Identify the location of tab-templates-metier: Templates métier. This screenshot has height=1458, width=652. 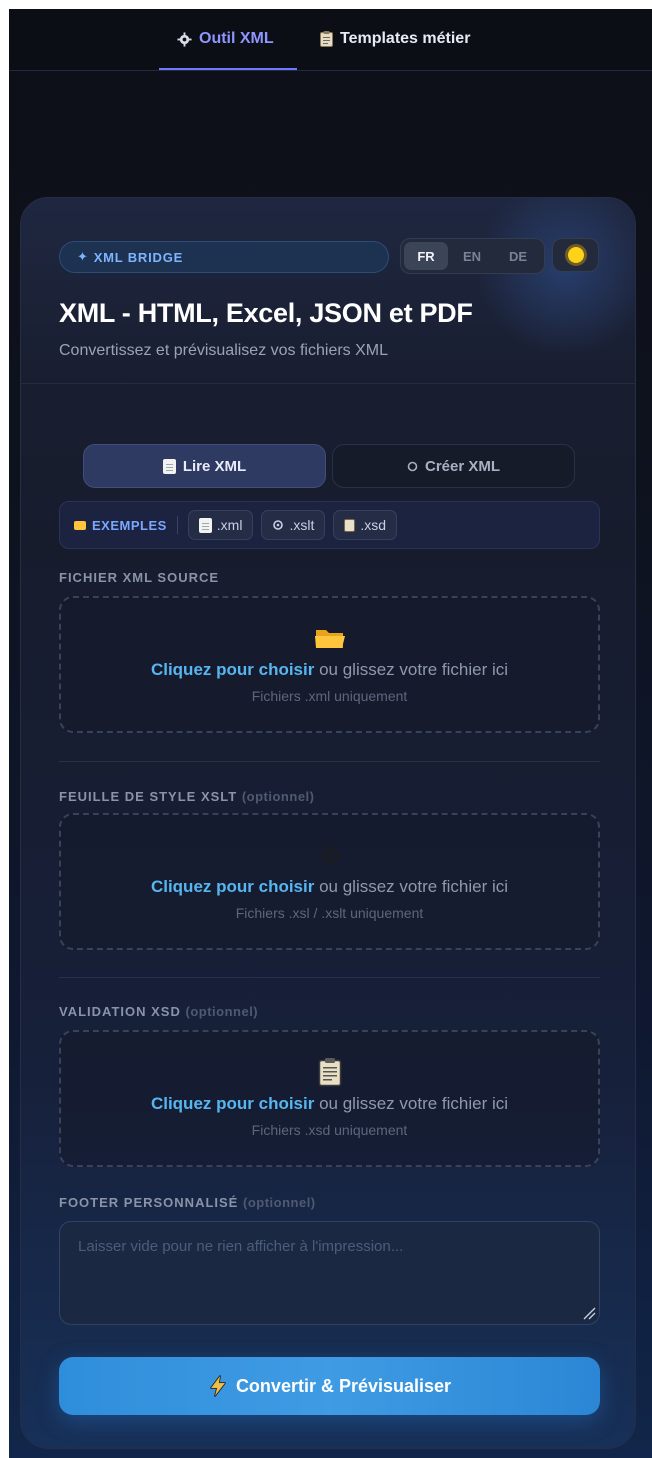
(395, 39).